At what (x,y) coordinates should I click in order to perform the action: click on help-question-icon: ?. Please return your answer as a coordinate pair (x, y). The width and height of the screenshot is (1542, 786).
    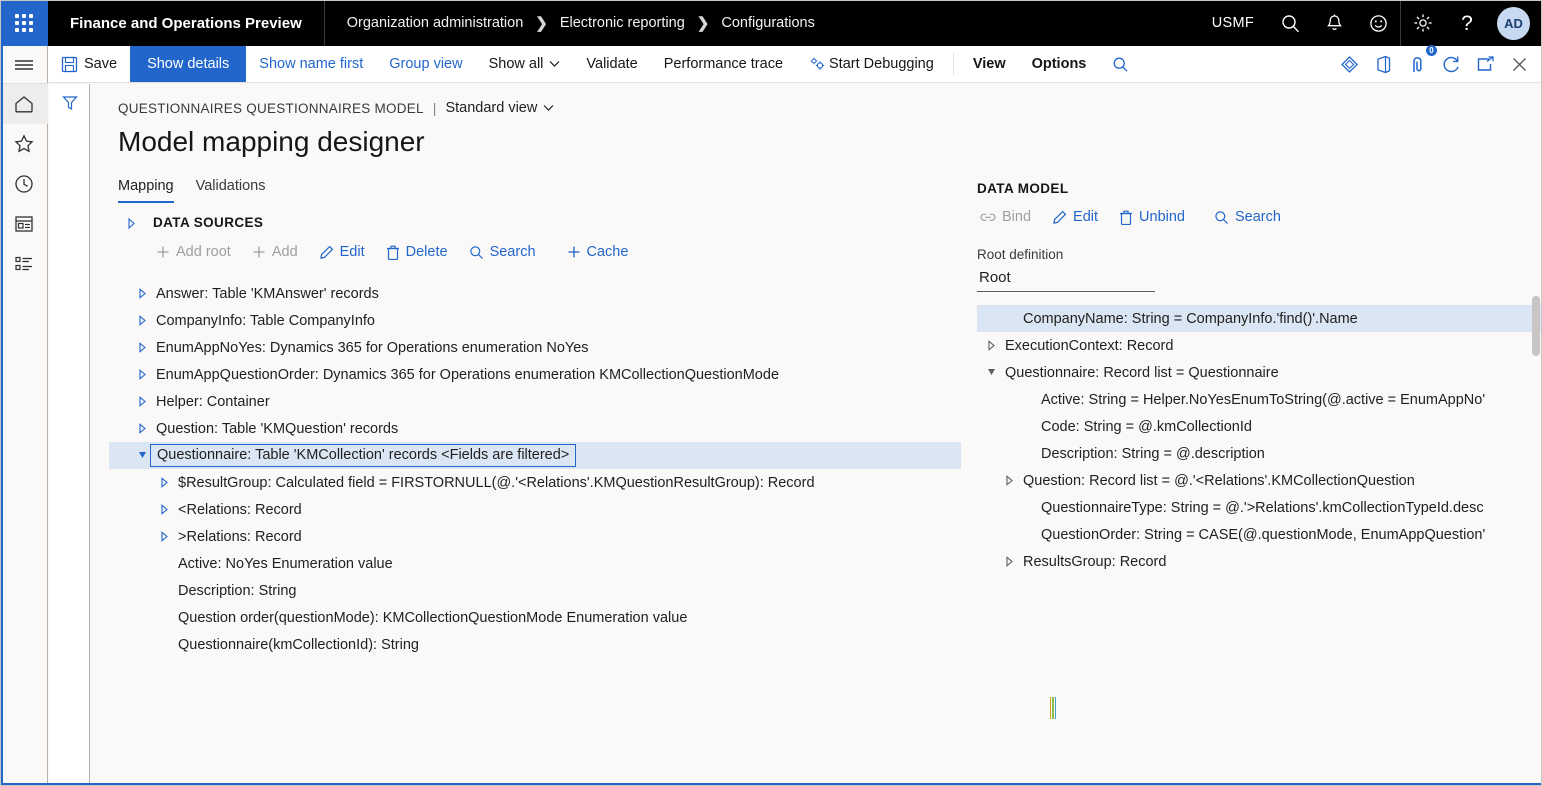
    Looking at the image, I should click on (1467, 23).